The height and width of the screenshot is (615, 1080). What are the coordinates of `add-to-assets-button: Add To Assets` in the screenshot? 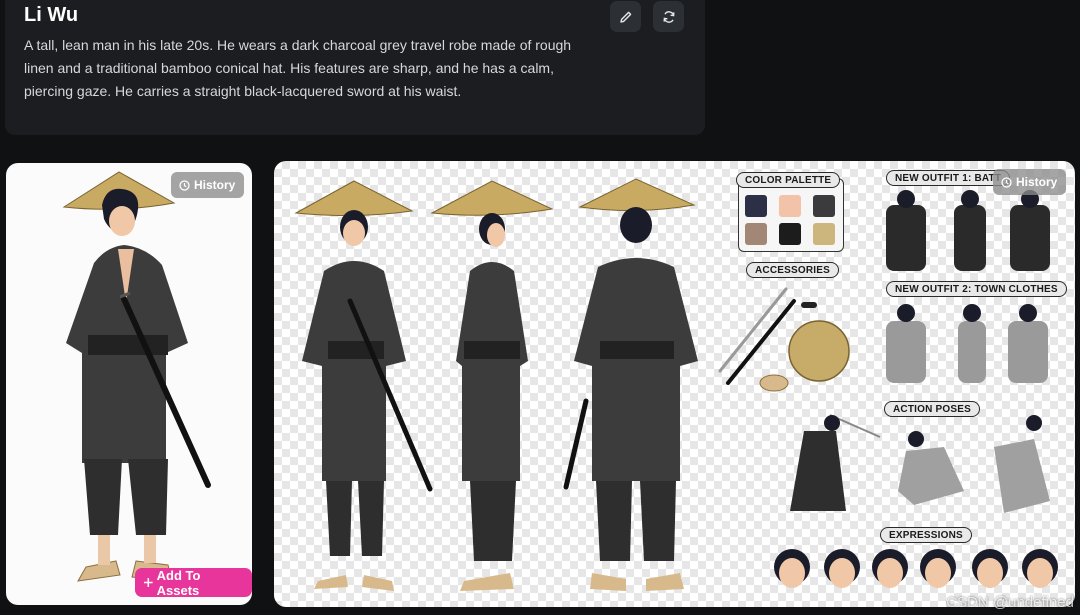 It's located at (193, 582).